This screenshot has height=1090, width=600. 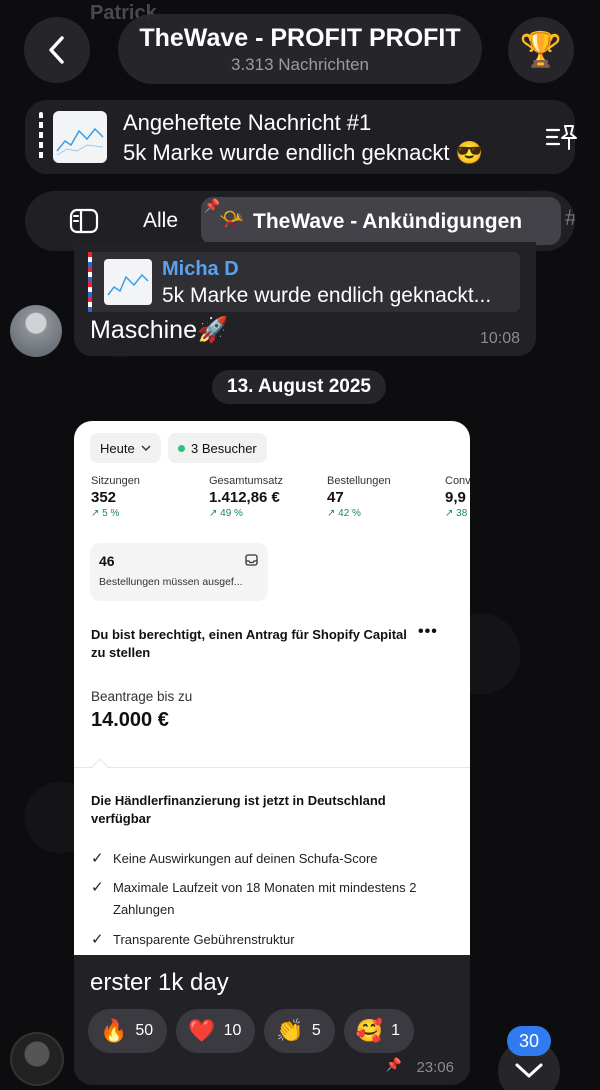 What do you see at coordinates (159, 982) in the screenshot?
I see `message-caption: erster 1k day` at bounding box center [159, 982].